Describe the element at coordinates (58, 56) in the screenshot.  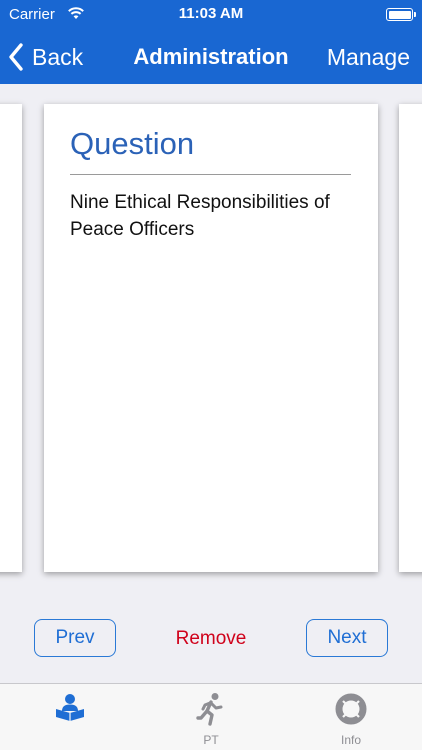
I see `back-button-label: Back` at that location.